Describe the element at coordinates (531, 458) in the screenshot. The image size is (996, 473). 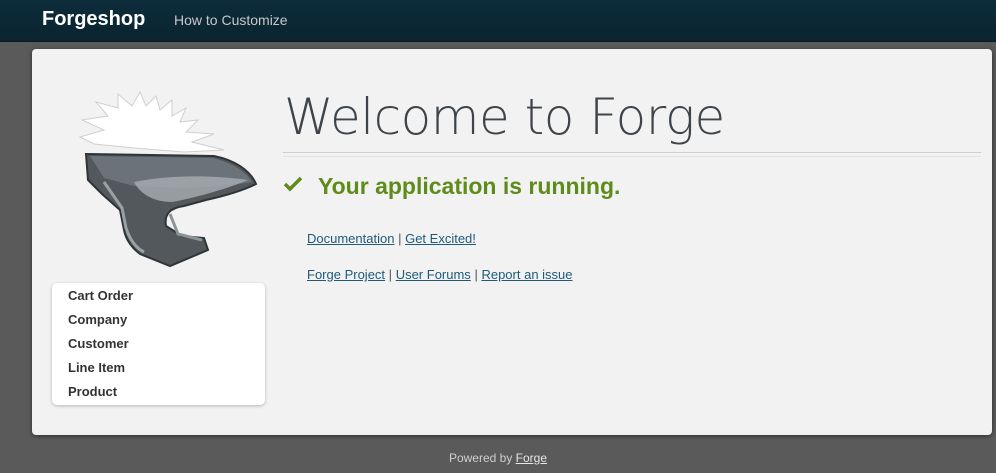
I see `footer-forge-link: Forge` at that location.